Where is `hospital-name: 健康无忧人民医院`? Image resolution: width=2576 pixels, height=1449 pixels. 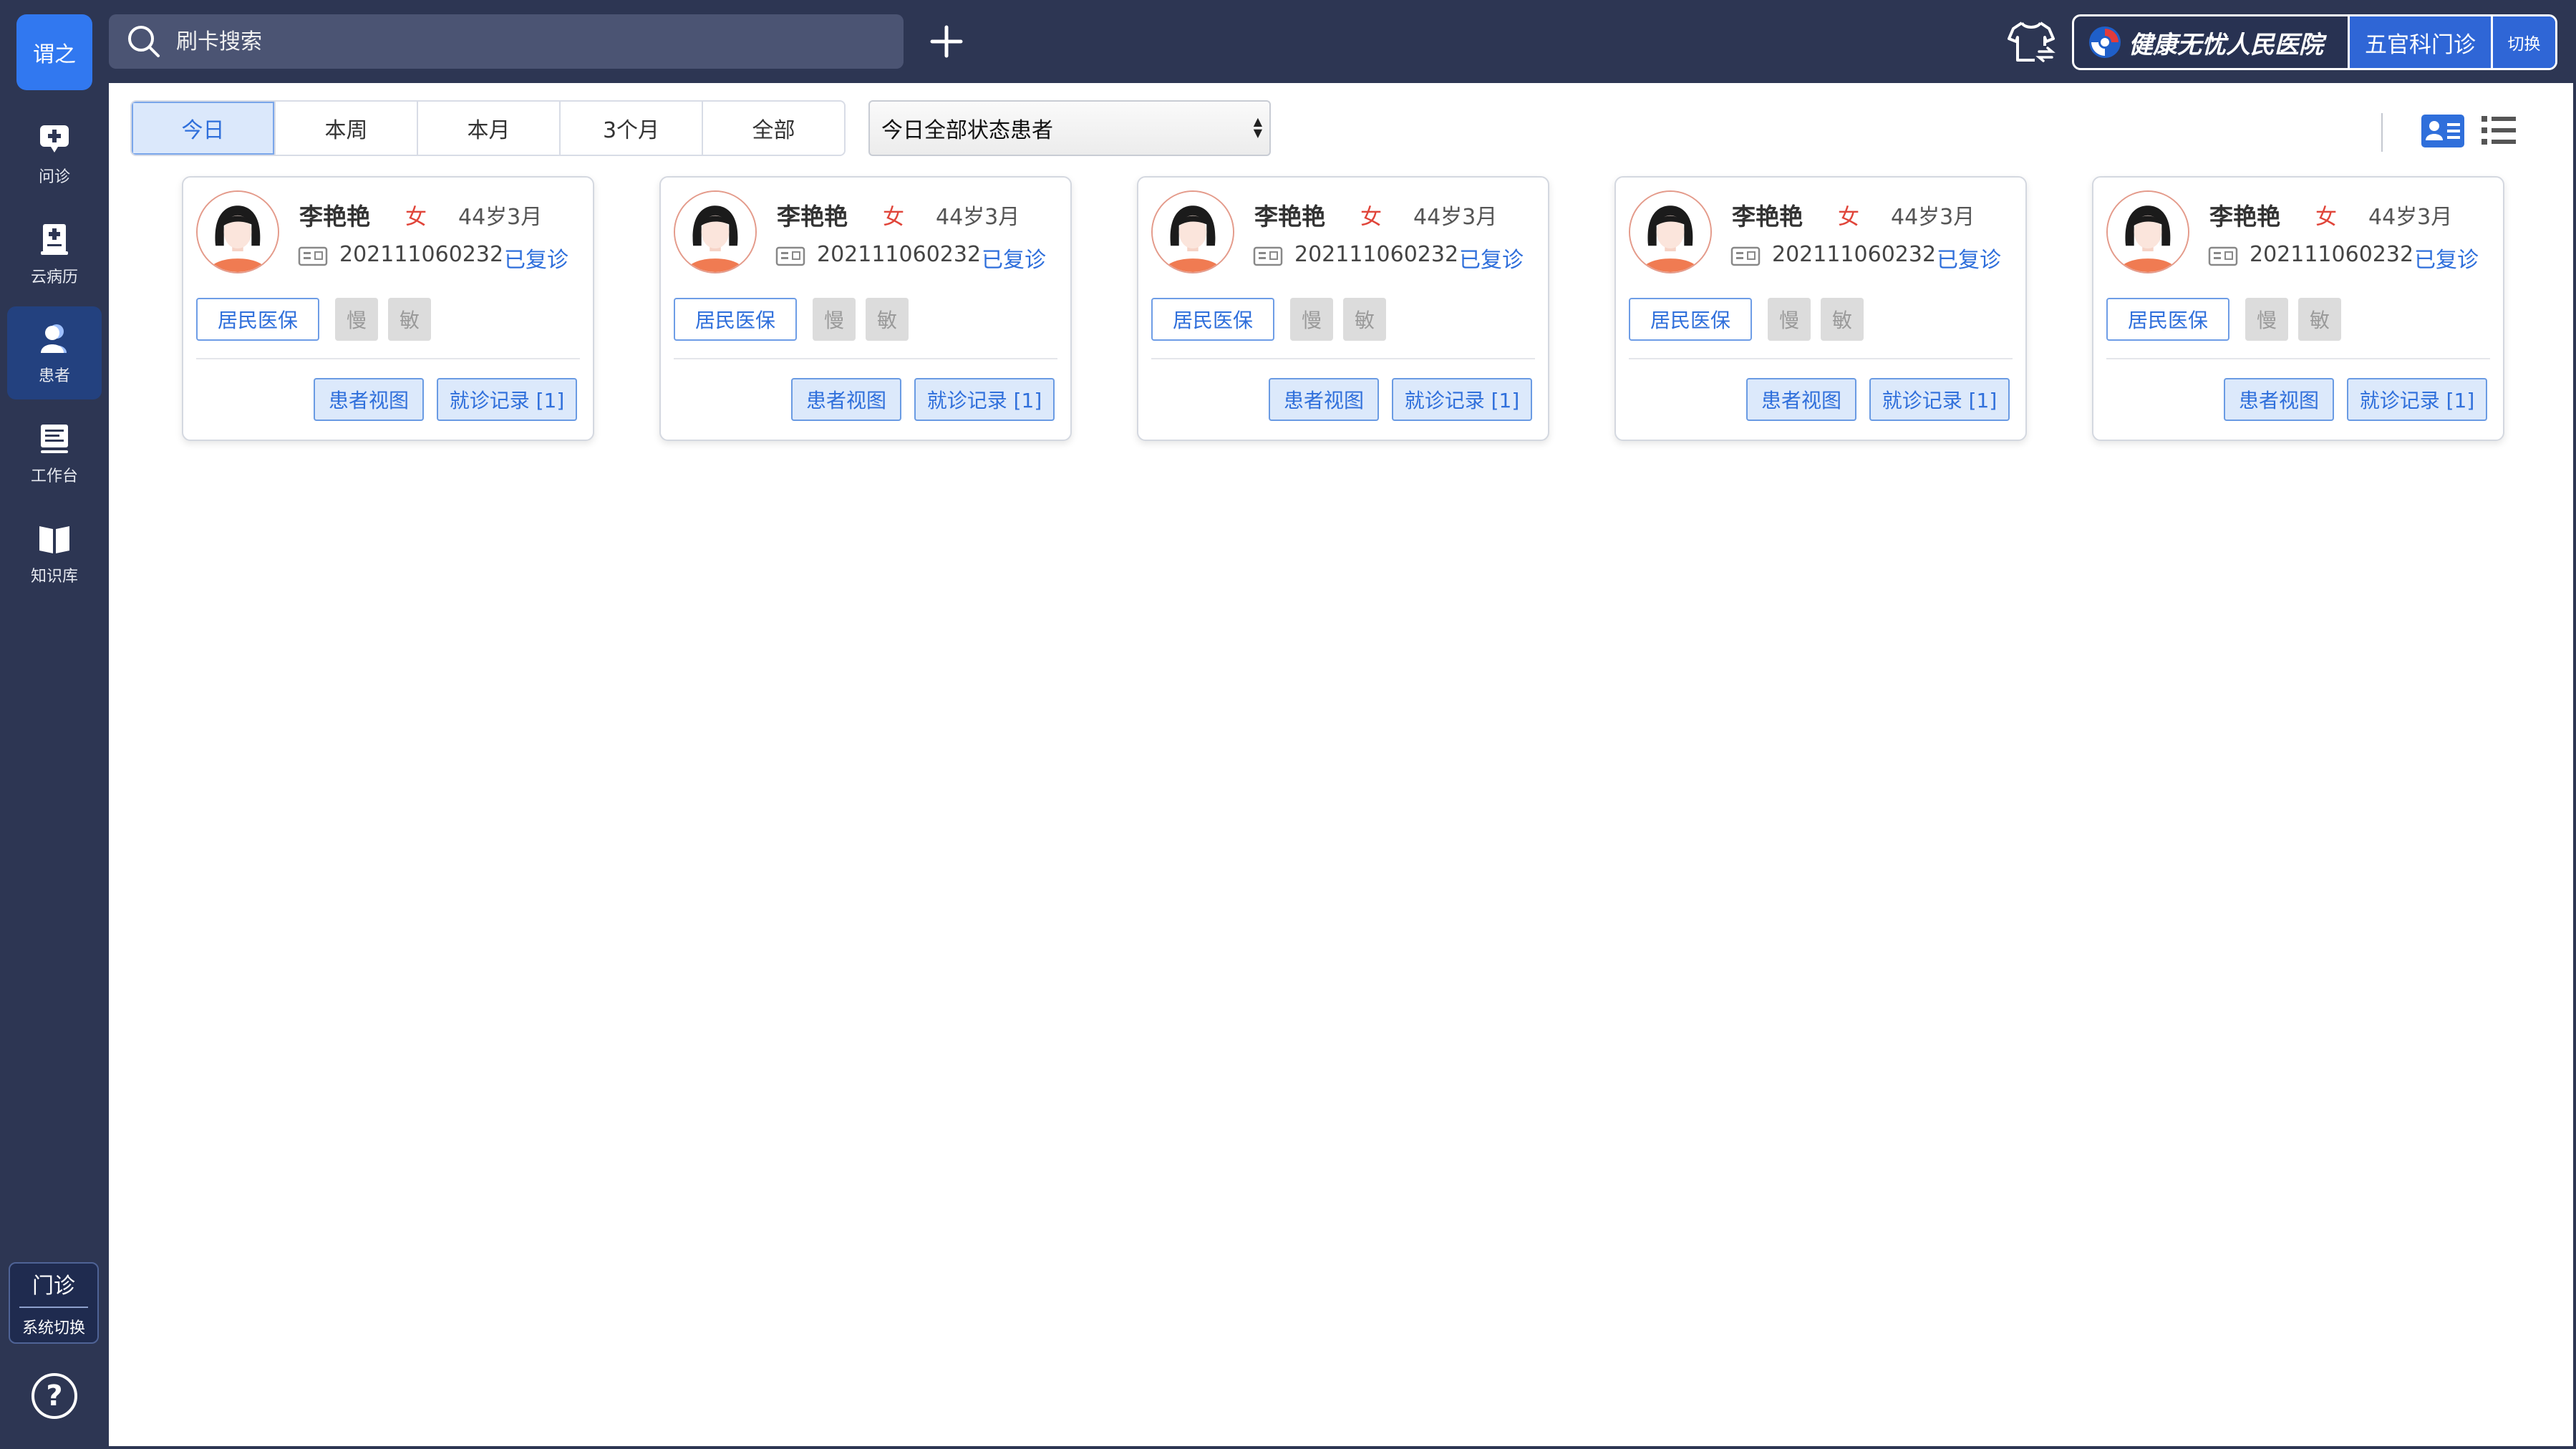
hospital-name: 健康无忧人民医院 is located at coordinates (2211, 42).